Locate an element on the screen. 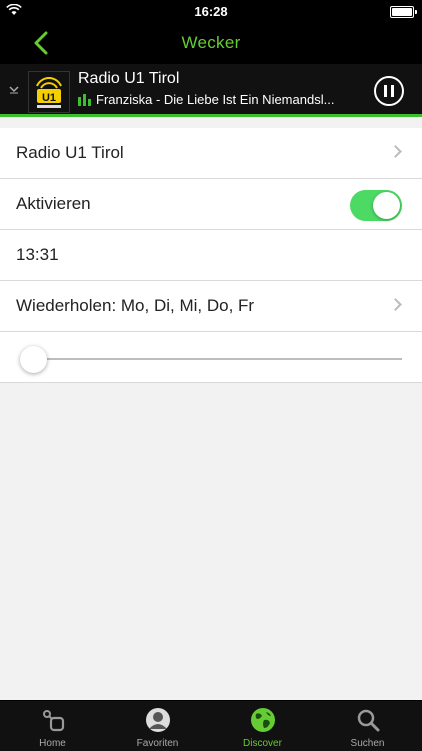 This screenshot has height=751, width=422. station-name: Radio U1 Tirol is located at coordinates (129, 78).